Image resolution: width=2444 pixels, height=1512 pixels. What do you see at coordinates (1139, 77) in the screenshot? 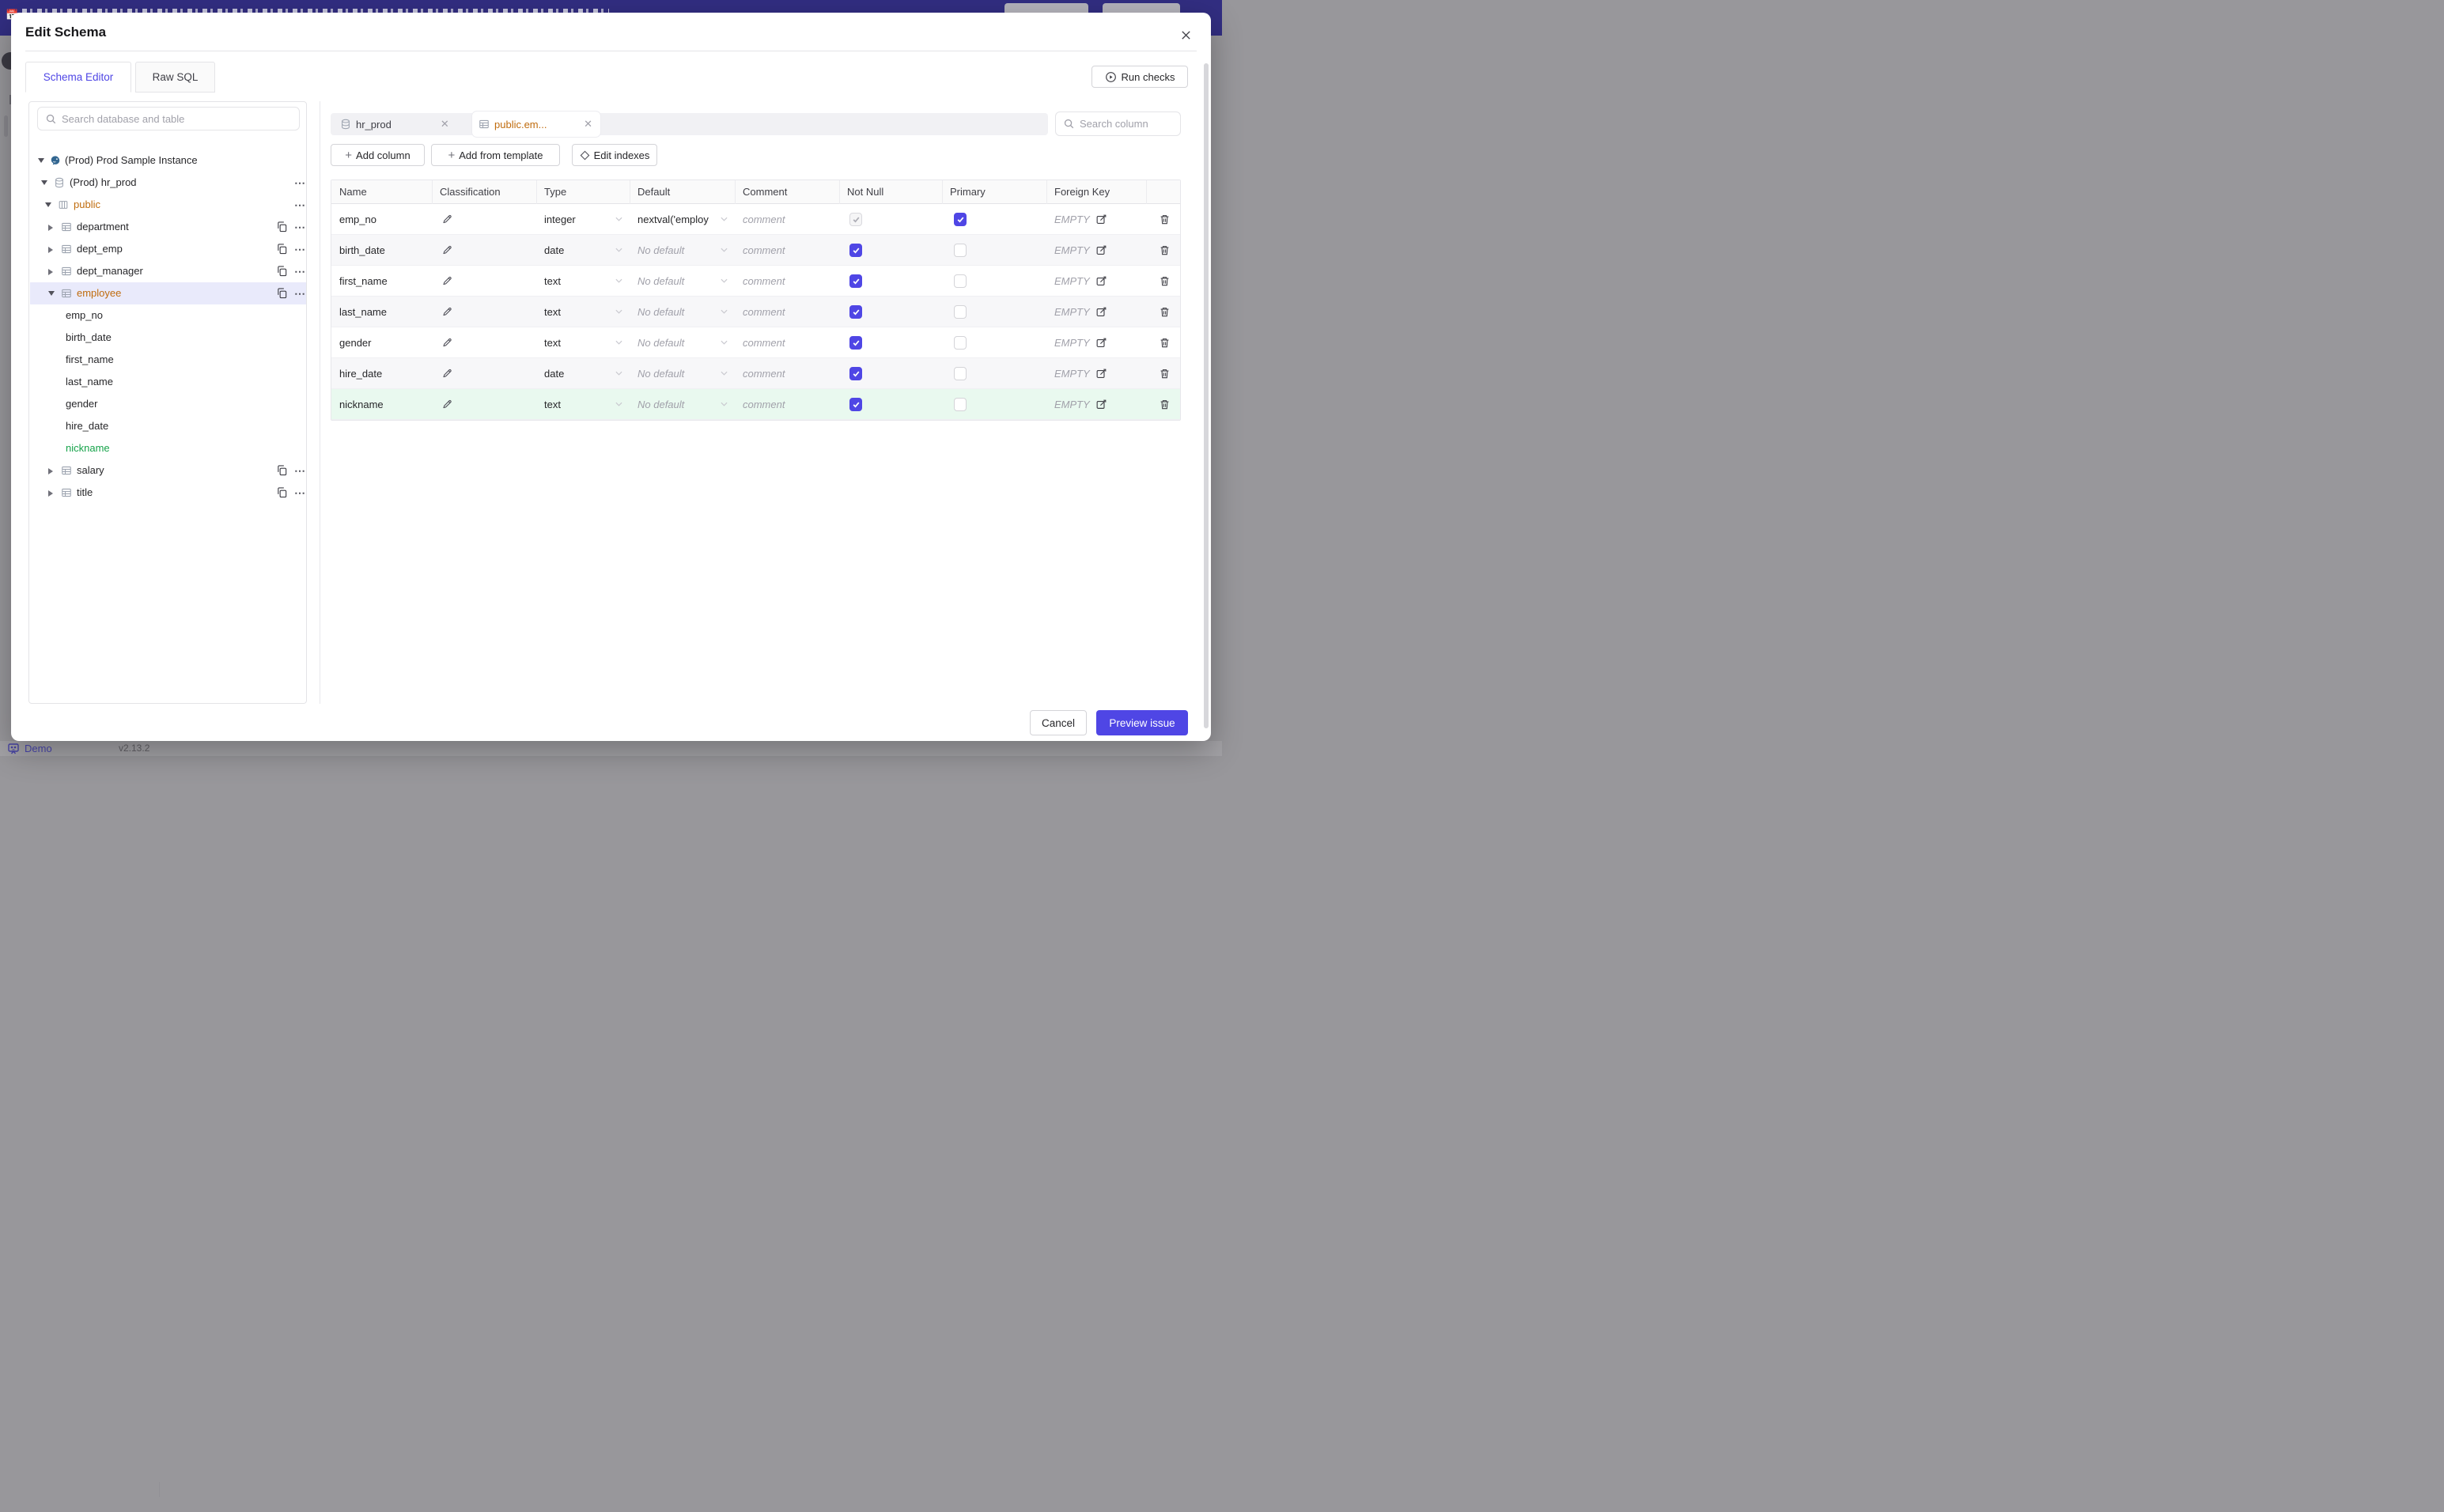
I see `run-checks-button: Run checks` at bounding box center [1139, 77].